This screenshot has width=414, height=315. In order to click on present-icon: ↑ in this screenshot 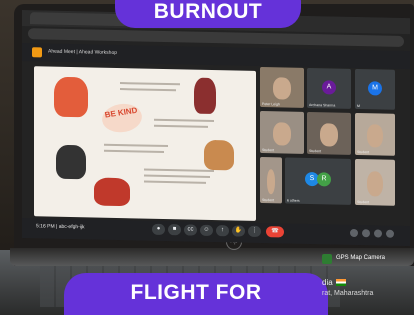, I will do `click(222, 231)`.